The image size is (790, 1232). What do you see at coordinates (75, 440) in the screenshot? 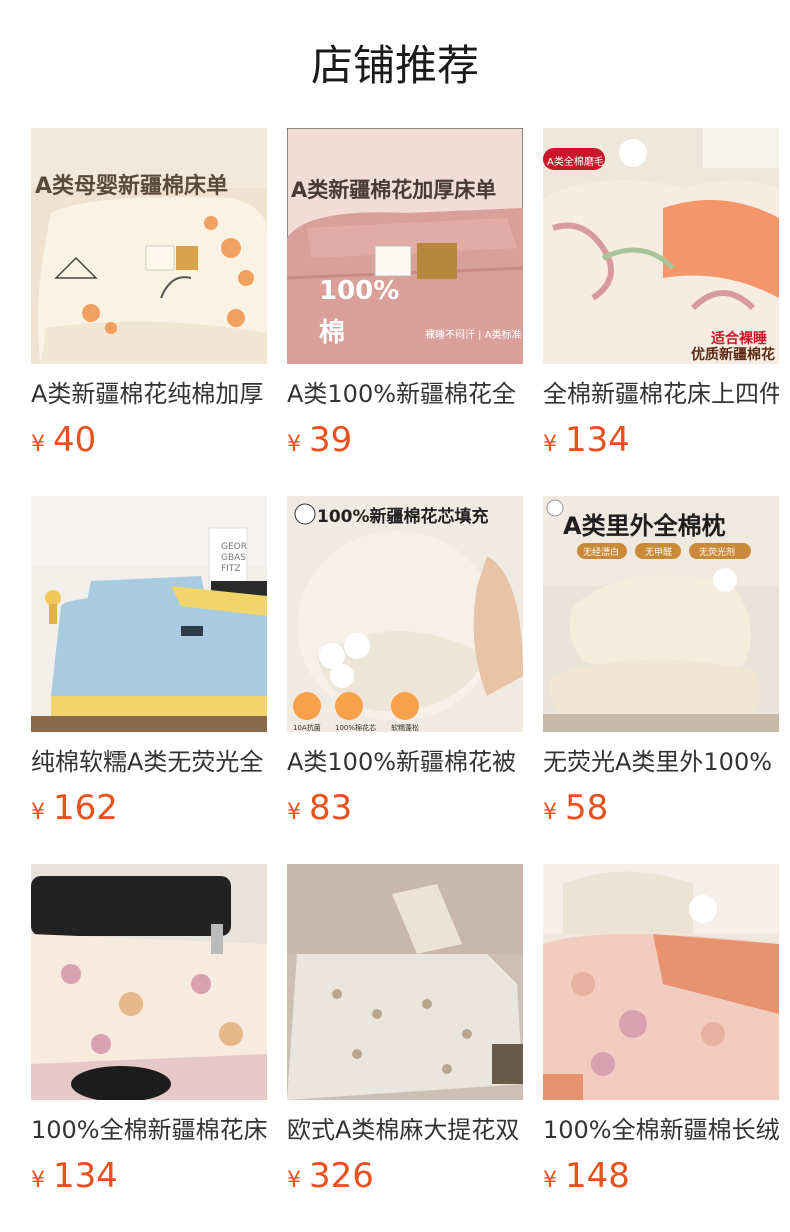
I see `price-value: 40` at bounding box center [75, 440].